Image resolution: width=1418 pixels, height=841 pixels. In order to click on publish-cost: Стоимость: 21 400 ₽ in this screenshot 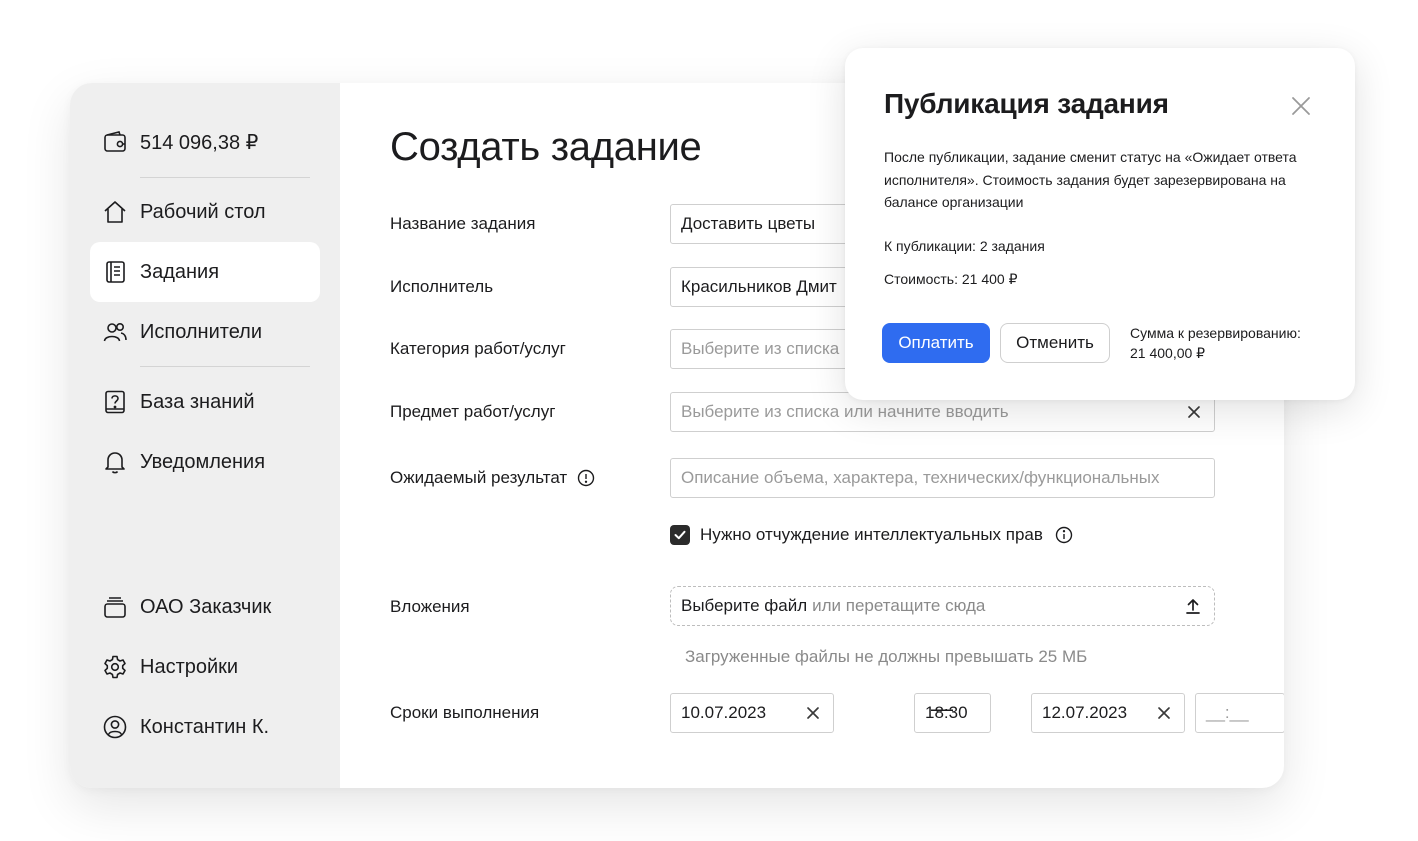, I will do `click(951, 279)`.